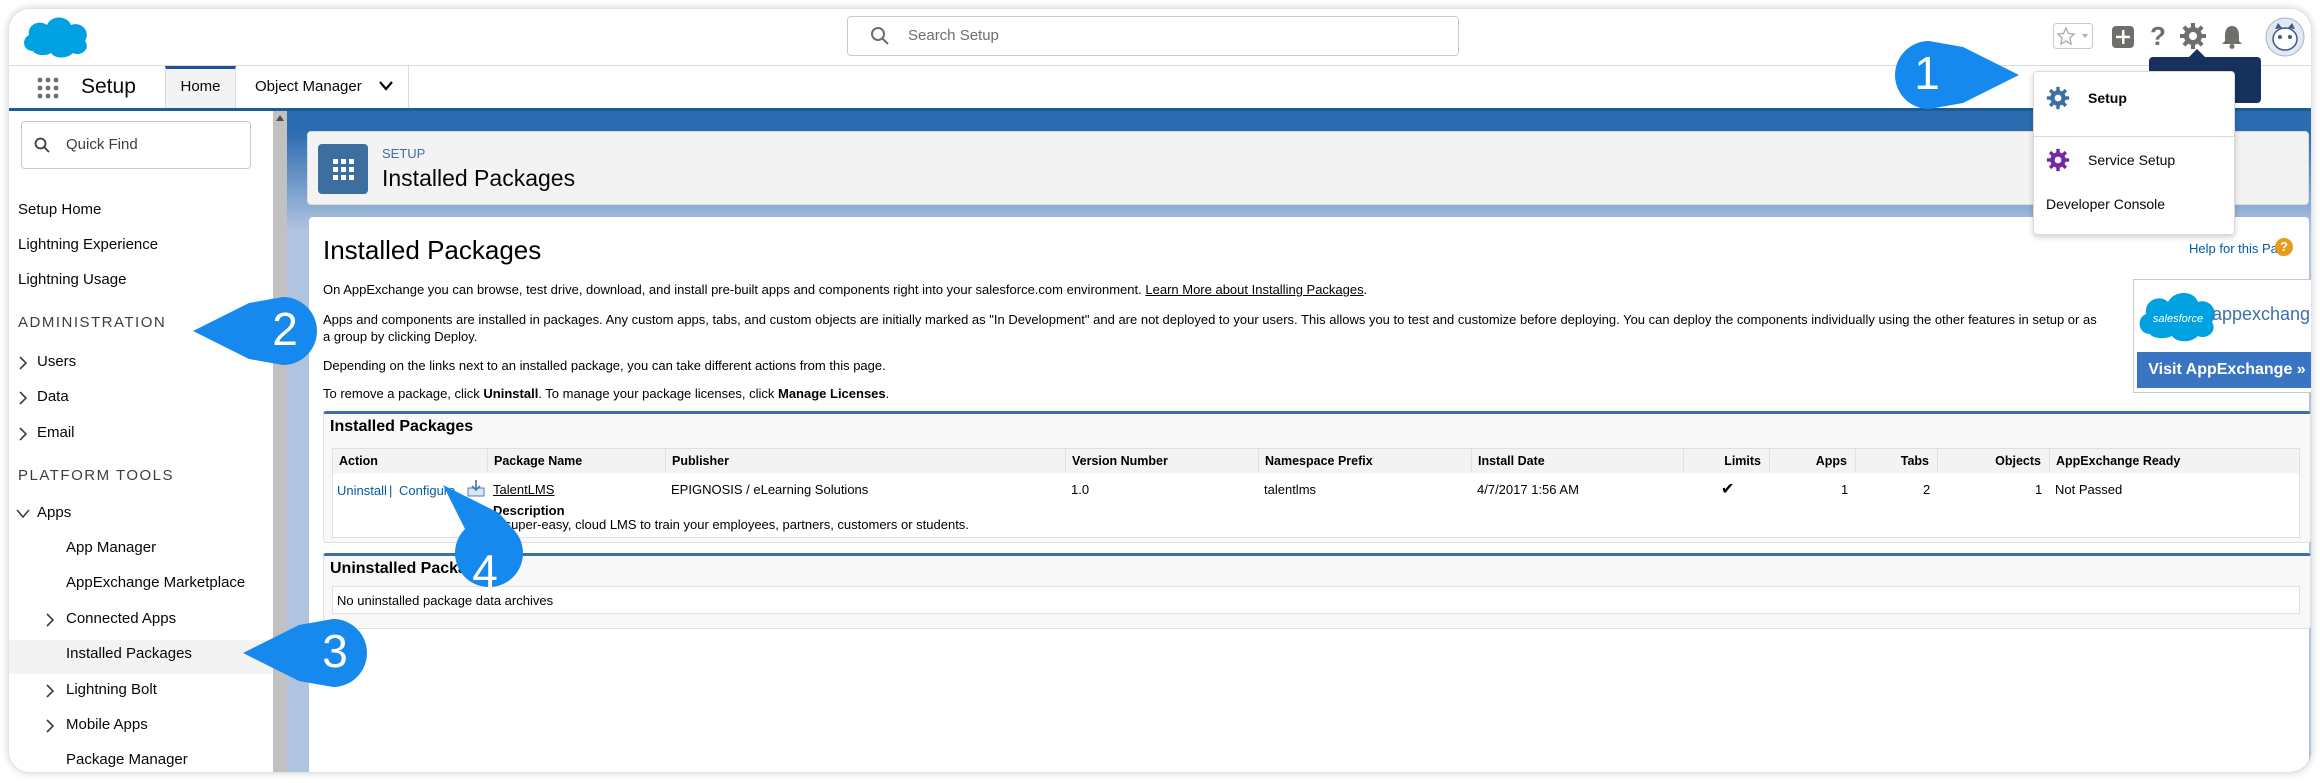  I want to click on menu-item-setup-label: Setup, so click(2107, 98).